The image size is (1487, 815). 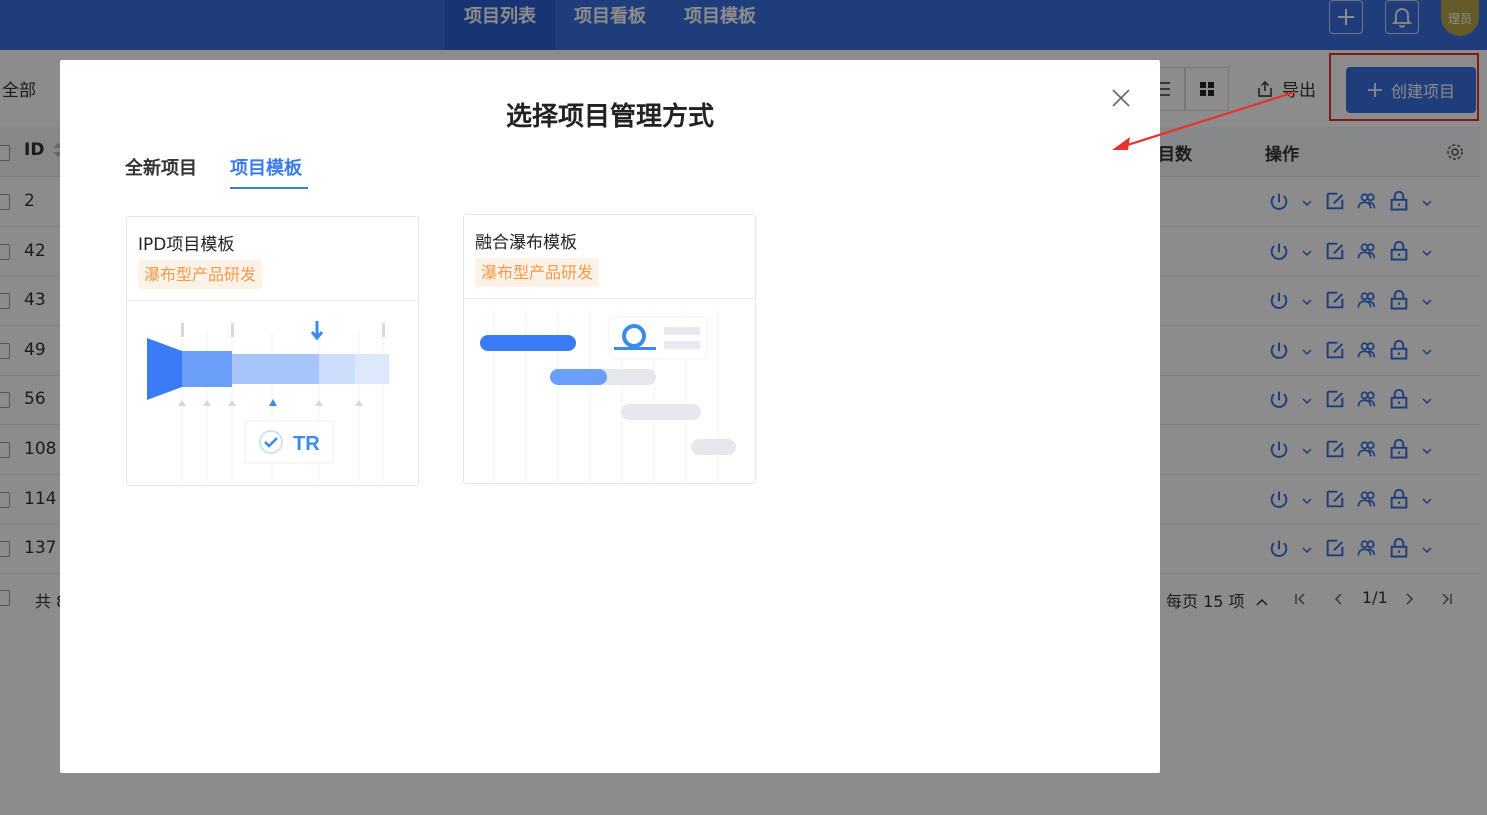 I want to click on tr-badge-text: TR, so click(x=306, y=444).